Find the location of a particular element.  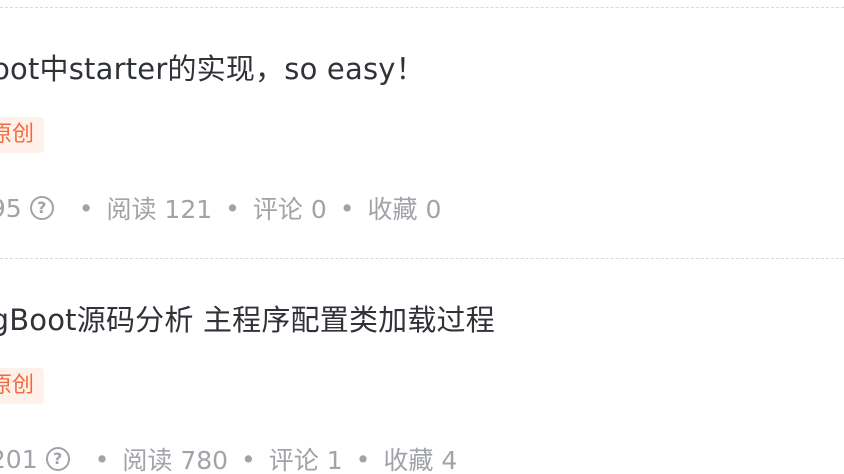

view-count: 795 is located at coordinates (11, 208).